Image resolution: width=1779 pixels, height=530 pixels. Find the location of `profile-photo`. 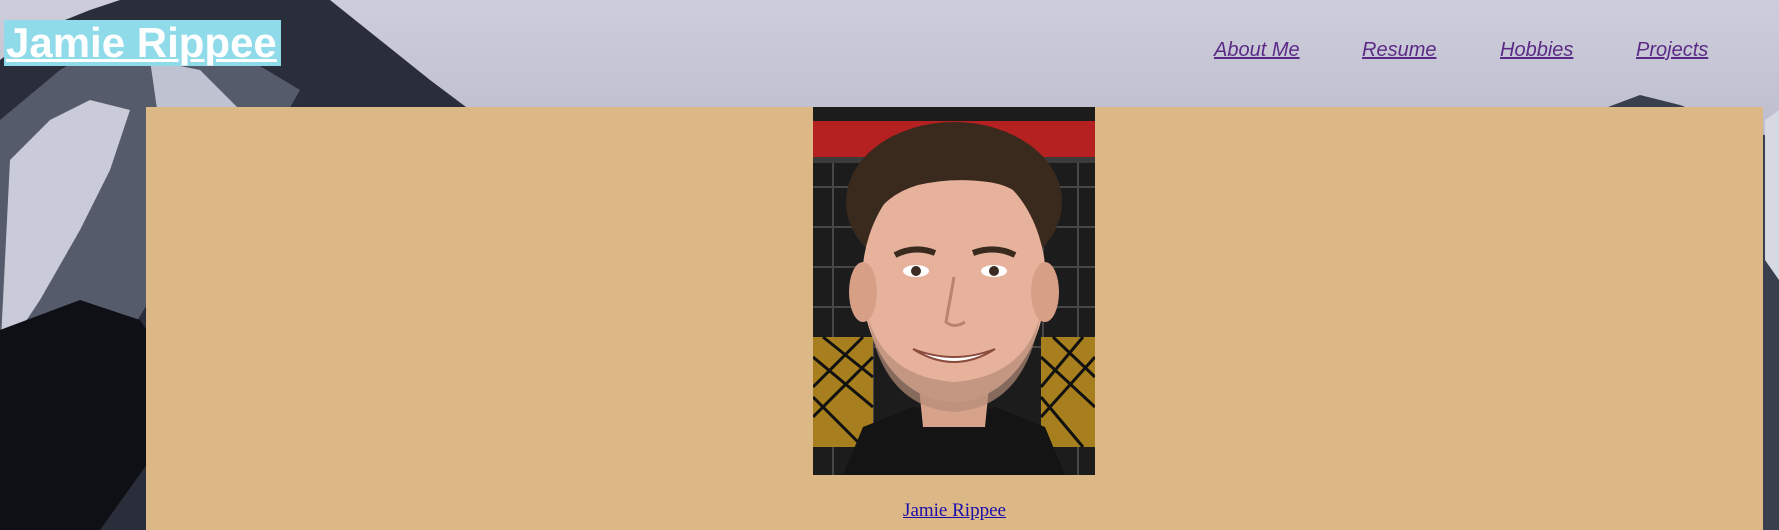

profile-photo is located at coordinates (954, 291).